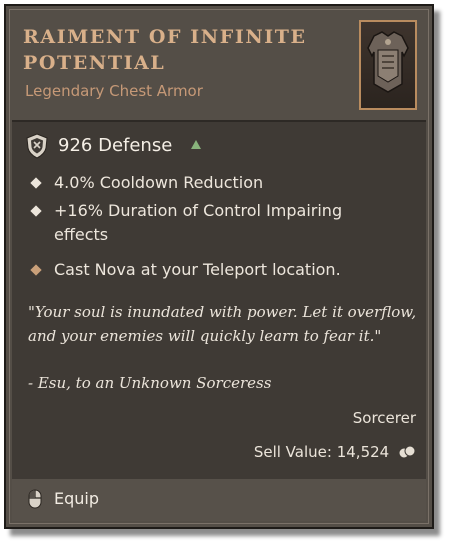 The width and height of the screenshot is (453, 541). Describe the element at coordinates (165, 37) in the screenshot. I see `item-name-line1: RAIMENT OF INFINITE` at that location.